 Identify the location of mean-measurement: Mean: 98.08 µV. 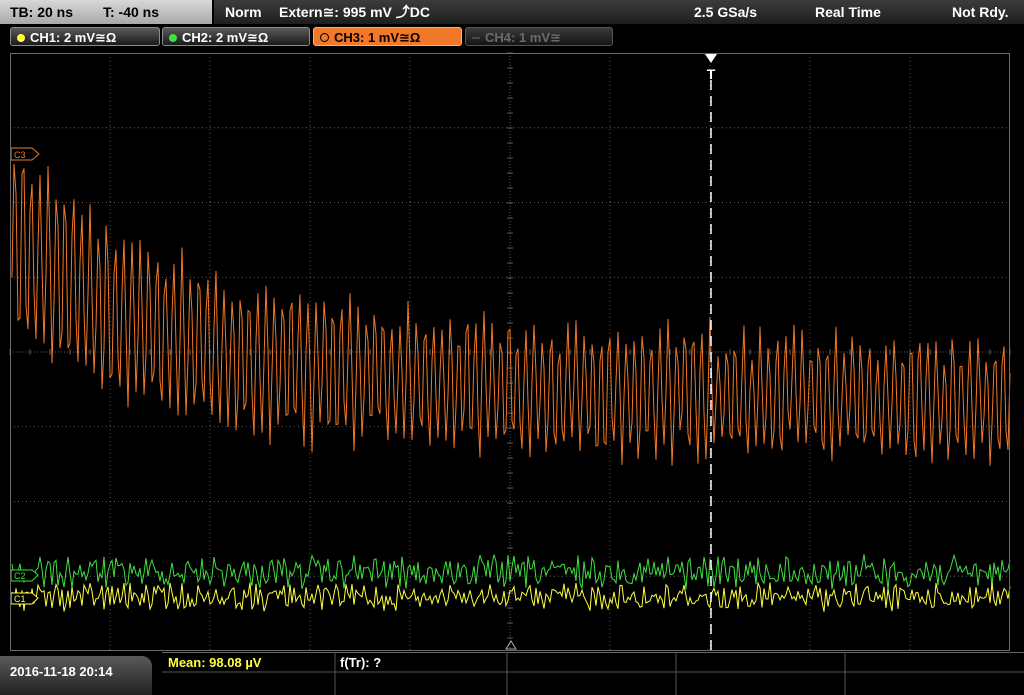
(214, 662).